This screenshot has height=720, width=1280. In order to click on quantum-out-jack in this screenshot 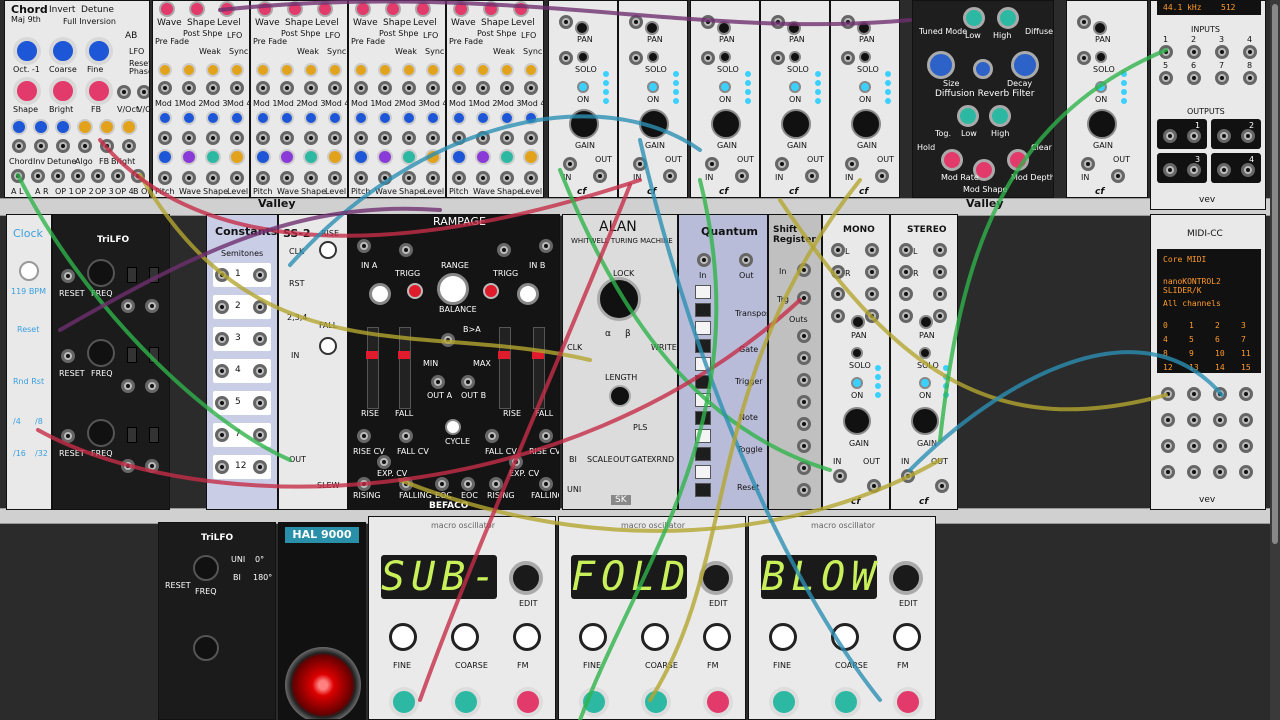, I will do `click(746, 260)`.